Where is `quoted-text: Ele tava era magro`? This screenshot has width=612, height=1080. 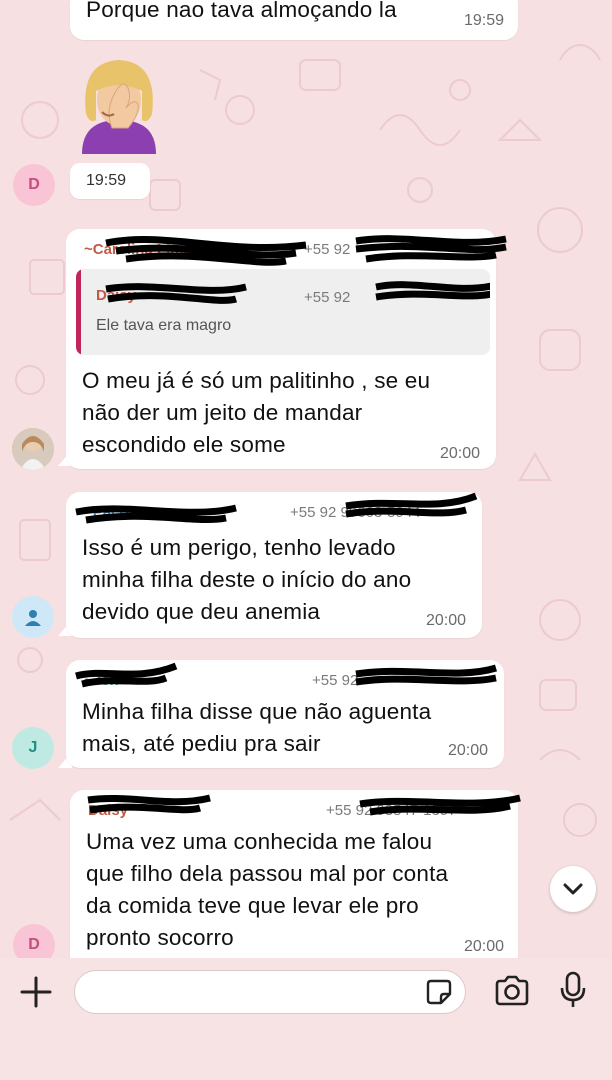
quoted-text: Ele tava era magro is located at coordinates (164, 325).